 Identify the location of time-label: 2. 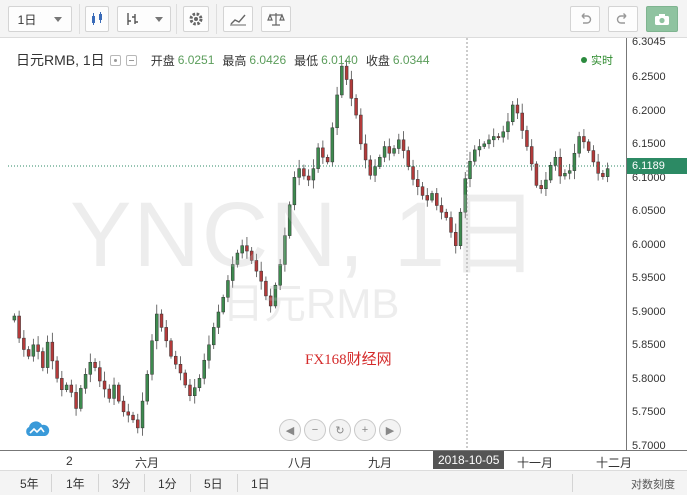
(69, 461).